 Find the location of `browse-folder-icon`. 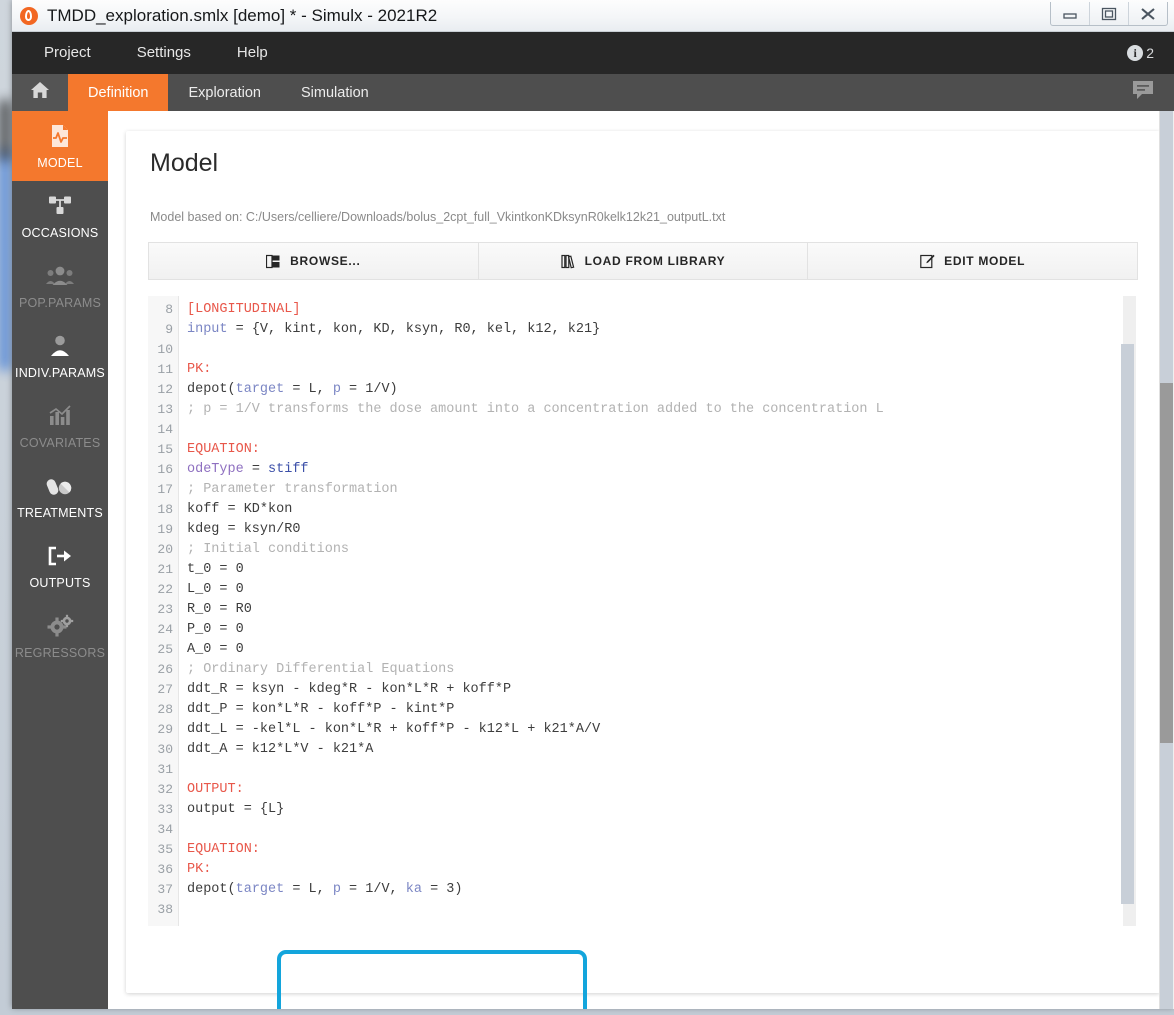

browse-folder-icon is located at coordinates (273, 261).